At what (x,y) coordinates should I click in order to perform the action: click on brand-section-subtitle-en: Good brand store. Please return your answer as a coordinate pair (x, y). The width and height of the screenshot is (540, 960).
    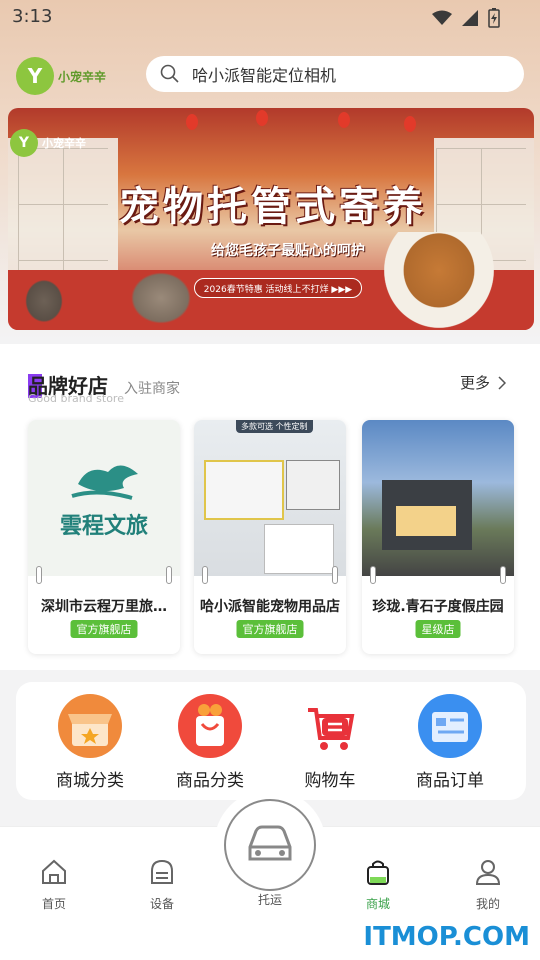
    Looking at the image, I should click on (76, 398).